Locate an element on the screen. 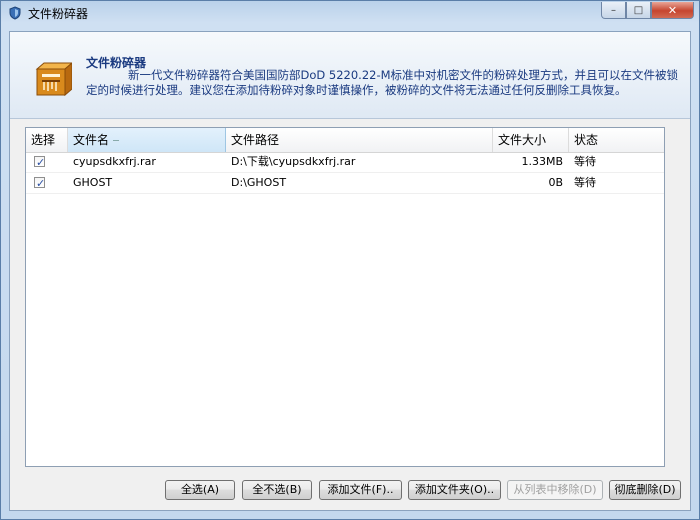 The width and height of the screenshot is (700, 520). list-header: 选择 文件名 文件路径 文件大小 状态 is located at coordinates (345, 140).